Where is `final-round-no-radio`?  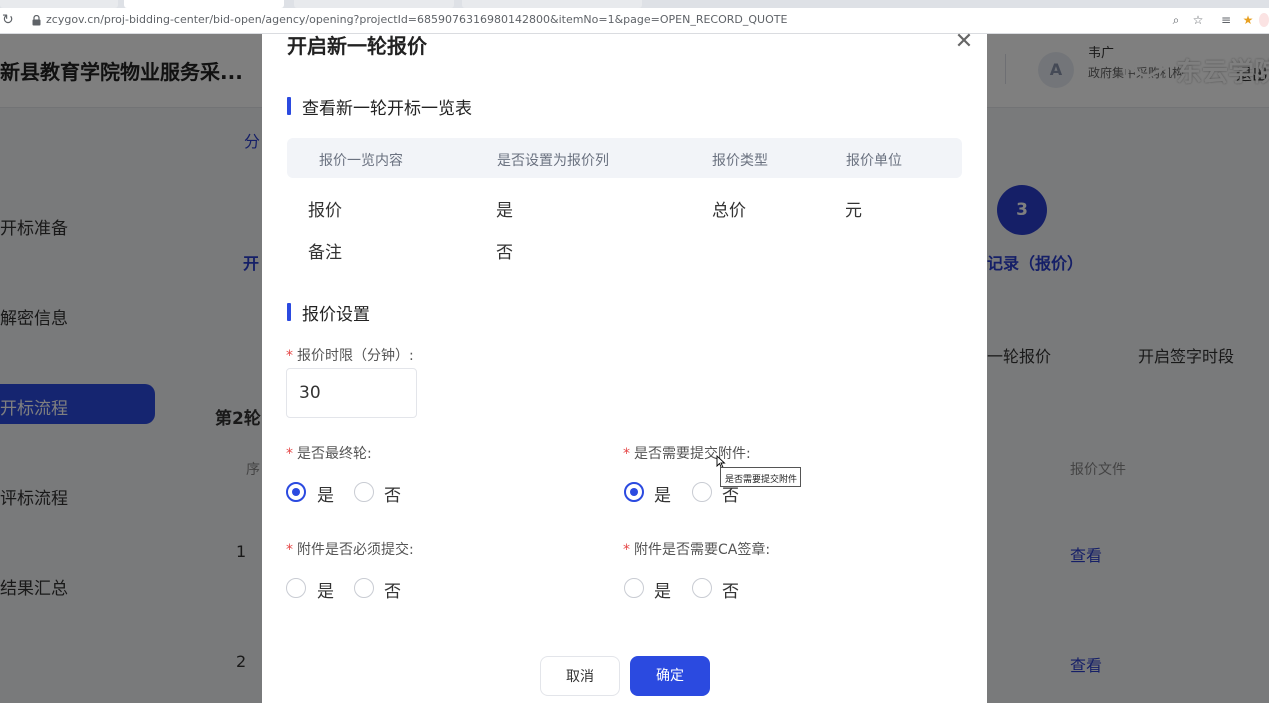 final-round-no-radio is located at coordinates (364, 492).